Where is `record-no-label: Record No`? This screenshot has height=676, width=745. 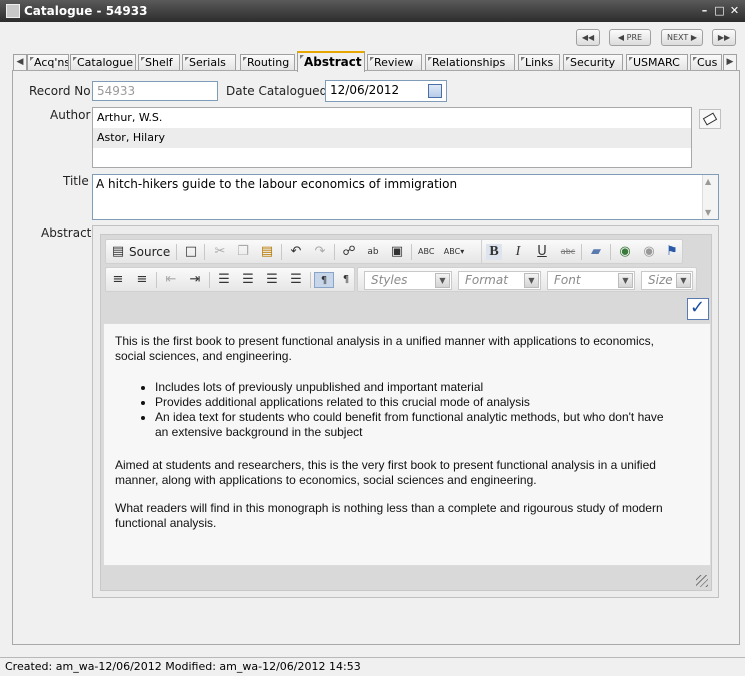
record-no-label: Record No is located at coordinates (60, 91).